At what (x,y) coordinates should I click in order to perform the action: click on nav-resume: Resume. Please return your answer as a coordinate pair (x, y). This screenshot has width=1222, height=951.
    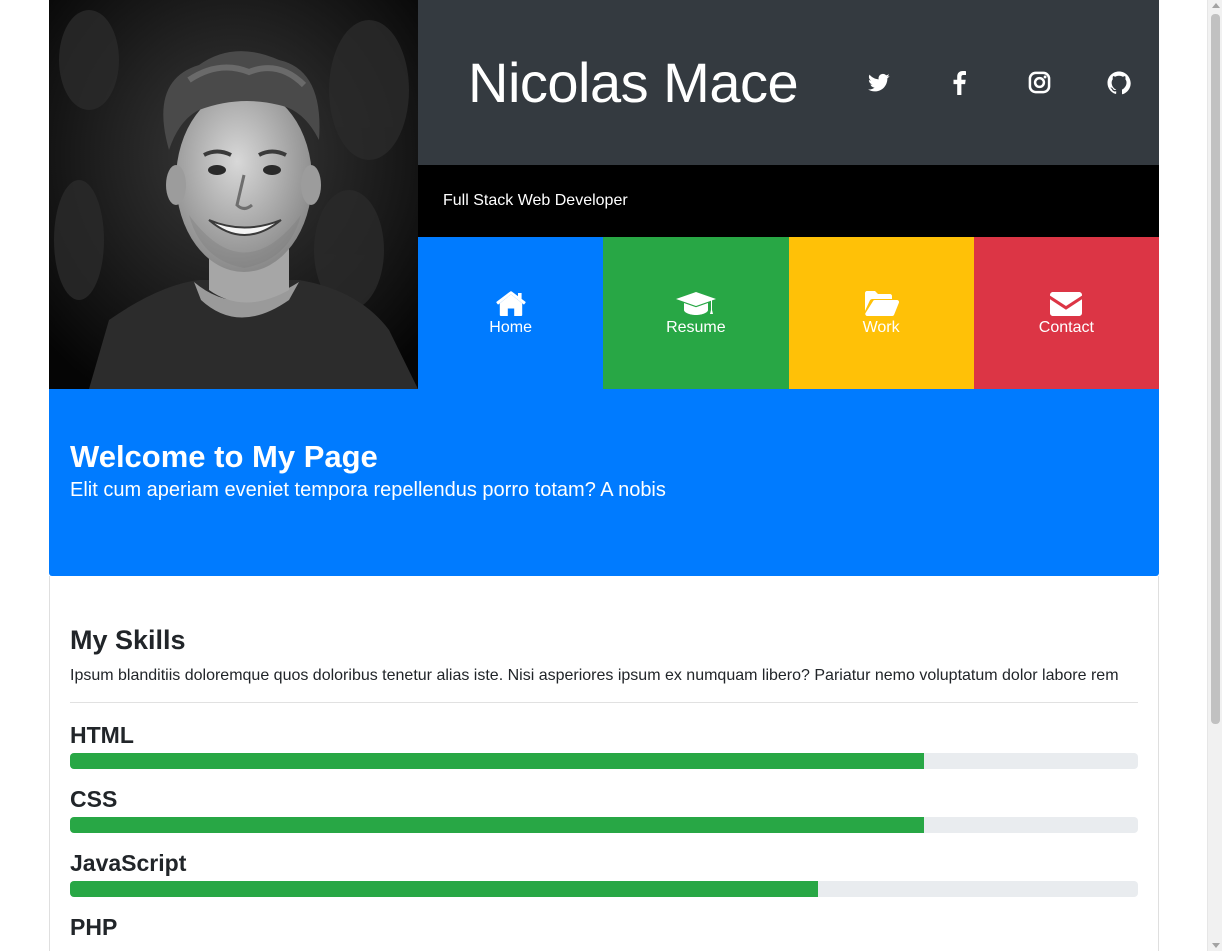
    Looking at the image, I should click on (696, 313).